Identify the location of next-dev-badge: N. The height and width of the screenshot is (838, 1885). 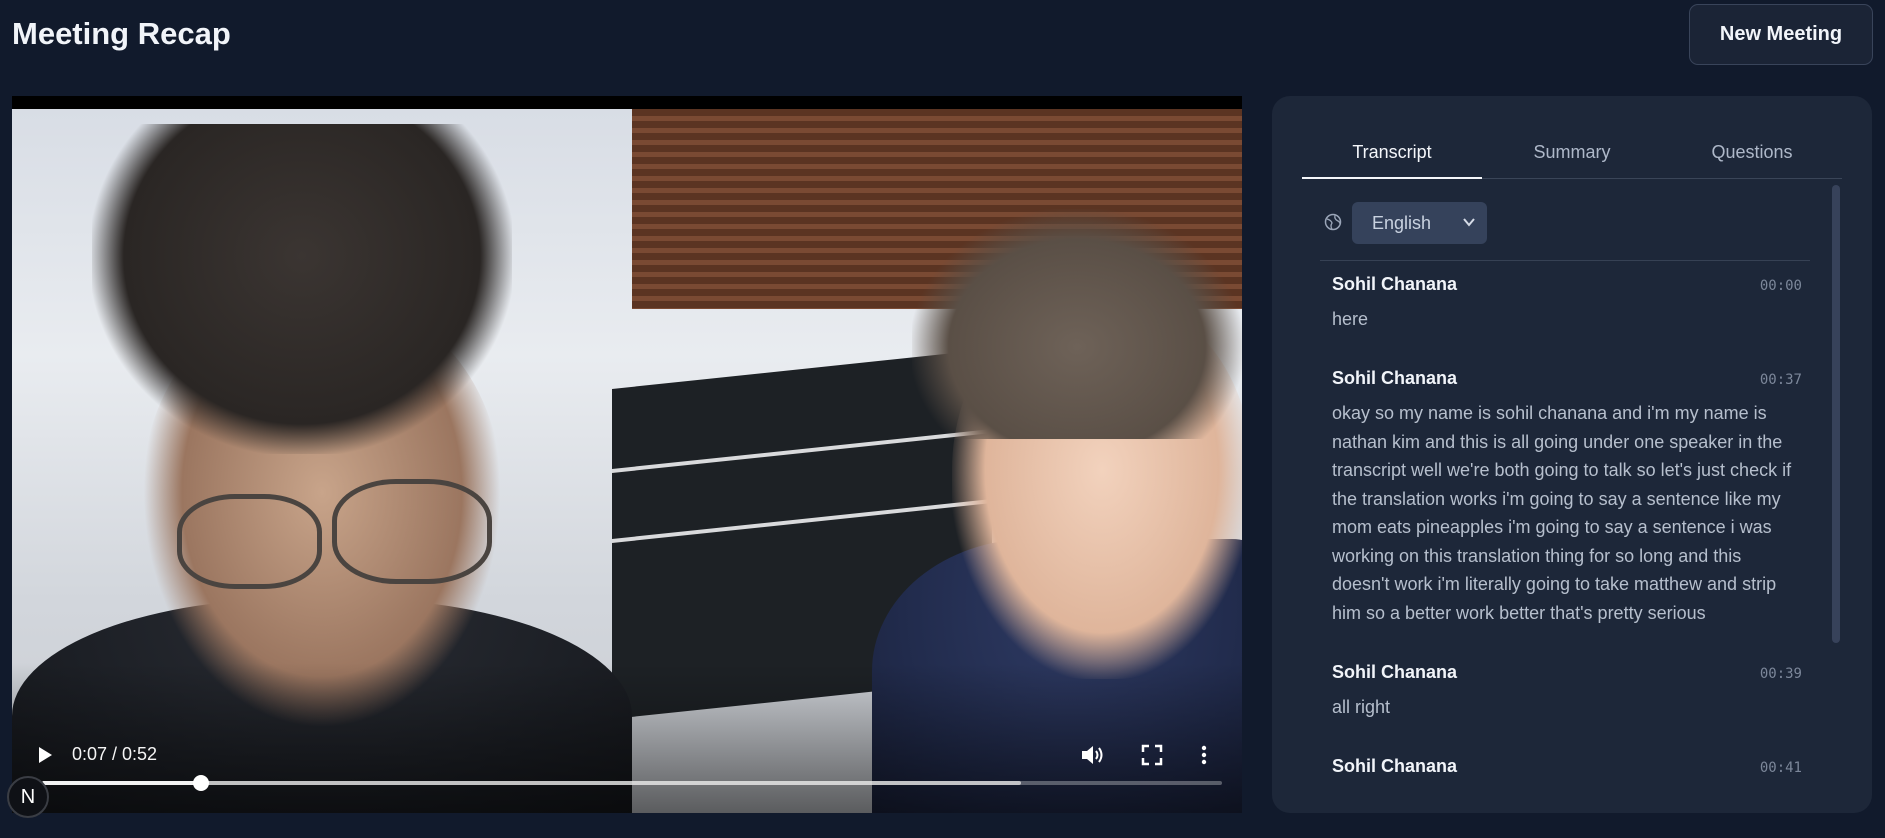
(28, 797).